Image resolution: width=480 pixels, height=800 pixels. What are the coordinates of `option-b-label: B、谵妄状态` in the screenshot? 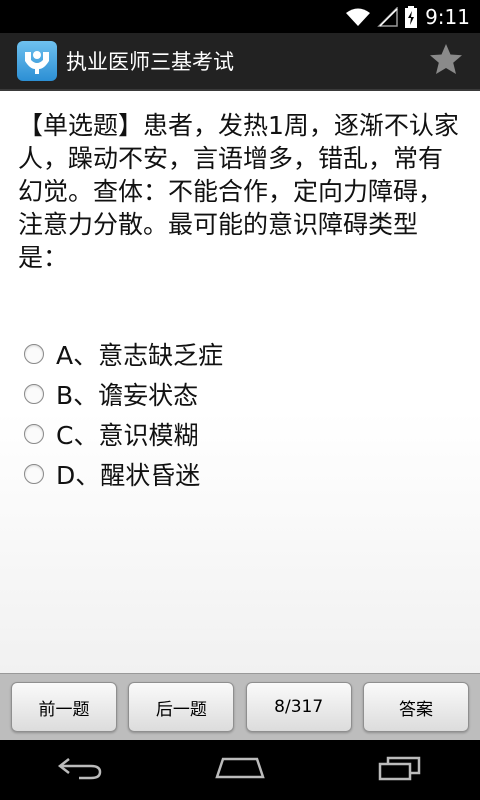 It's located at (127, 395).